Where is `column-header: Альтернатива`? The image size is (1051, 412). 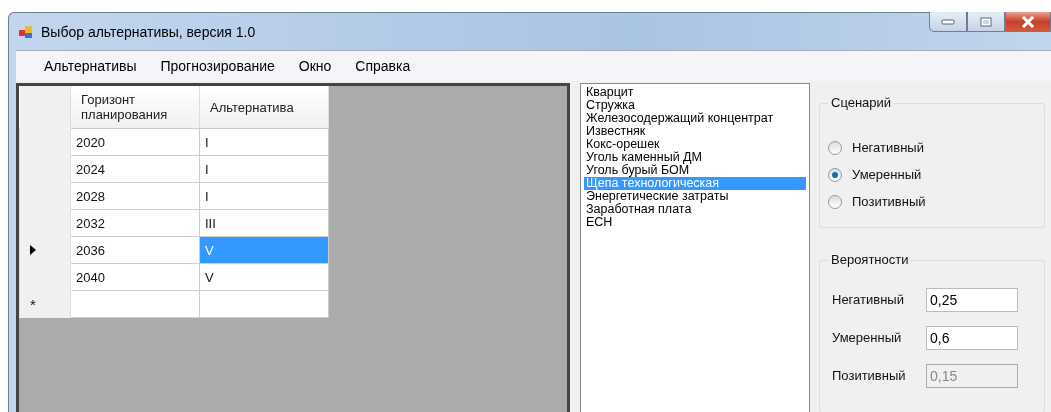
column-header: Альтернатива is located at coordinates (264, 107).